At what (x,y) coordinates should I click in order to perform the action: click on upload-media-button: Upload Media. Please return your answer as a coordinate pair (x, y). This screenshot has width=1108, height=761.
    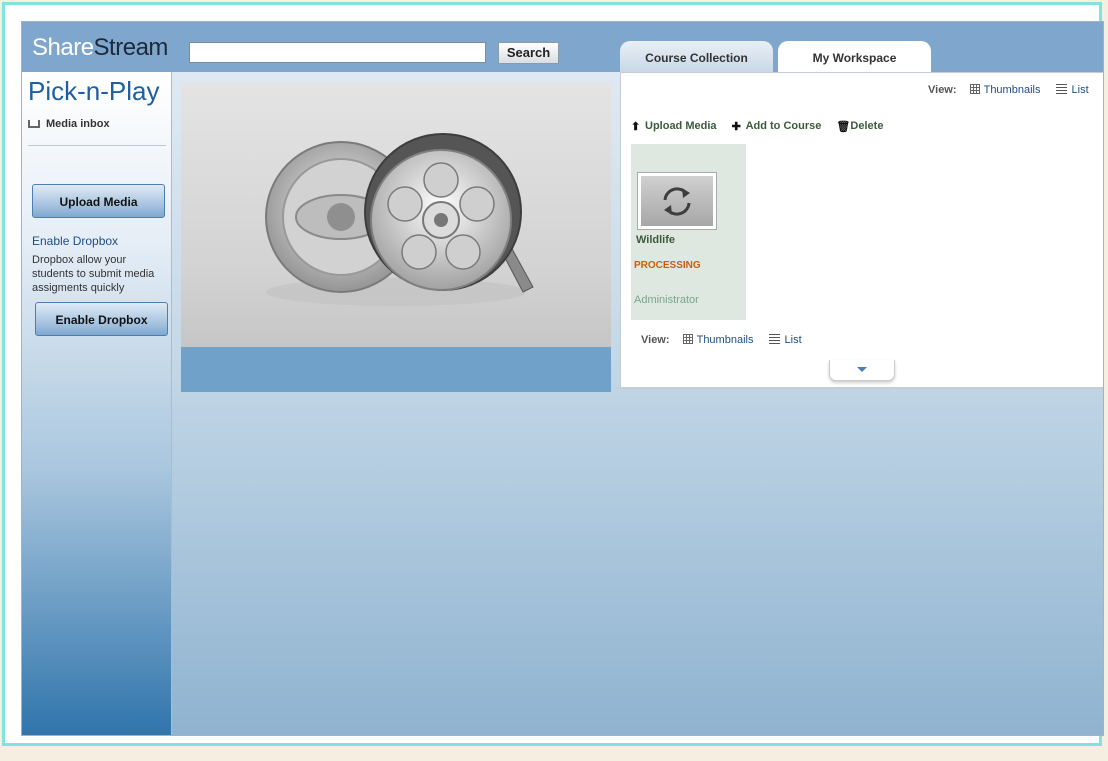
    Looking at the image, I should click on (98, 201).